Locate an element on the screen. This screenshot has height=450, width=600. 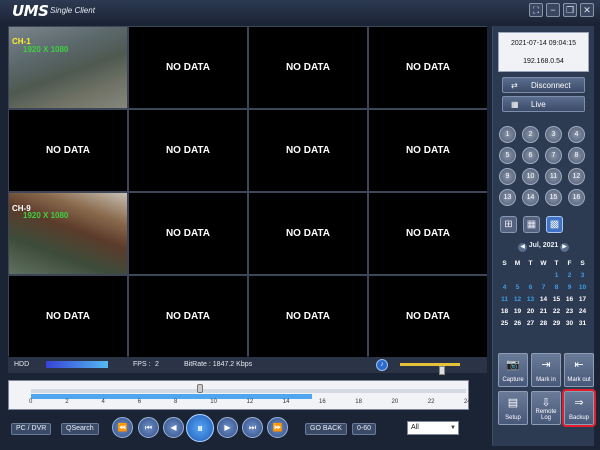
calendar-day: 25 is located at coordinates (504, 324).